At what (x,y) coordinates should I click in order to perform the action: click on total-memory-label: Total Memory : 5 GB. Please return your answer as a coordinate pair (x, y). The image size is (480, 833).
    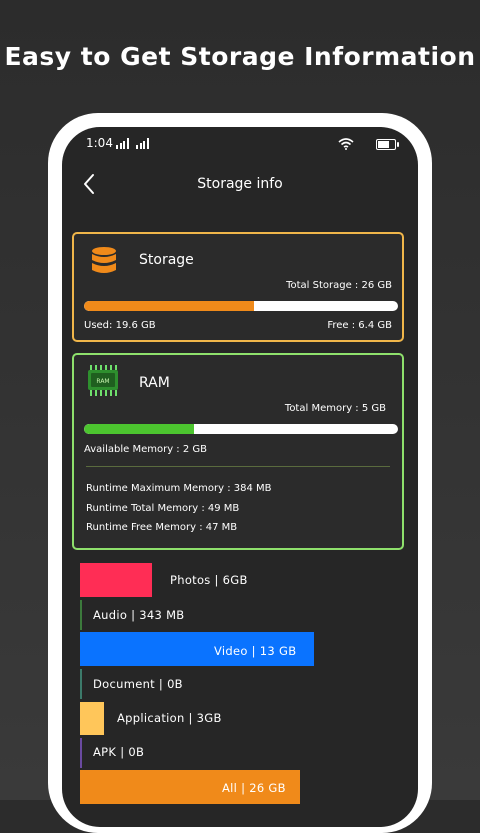
    Looking at the image, I should click on (335, 408).